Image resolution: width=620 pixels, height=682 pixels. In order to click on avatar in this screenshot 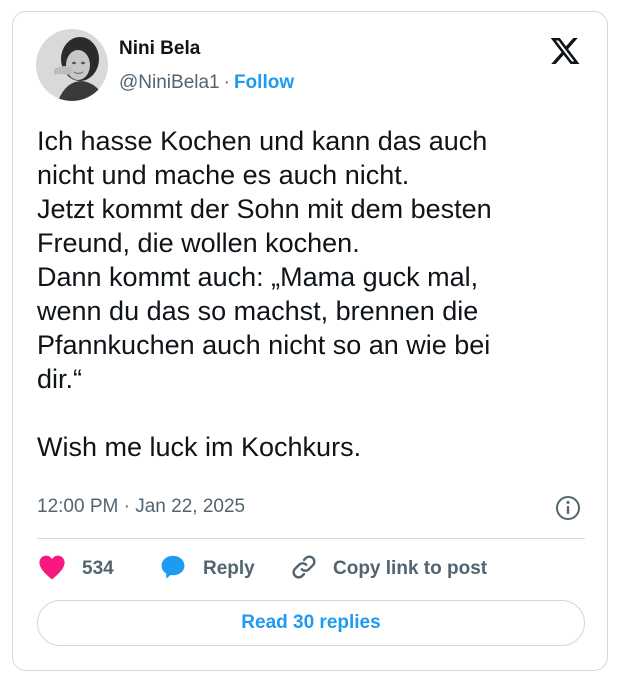, I will do `click(72, 65)`.